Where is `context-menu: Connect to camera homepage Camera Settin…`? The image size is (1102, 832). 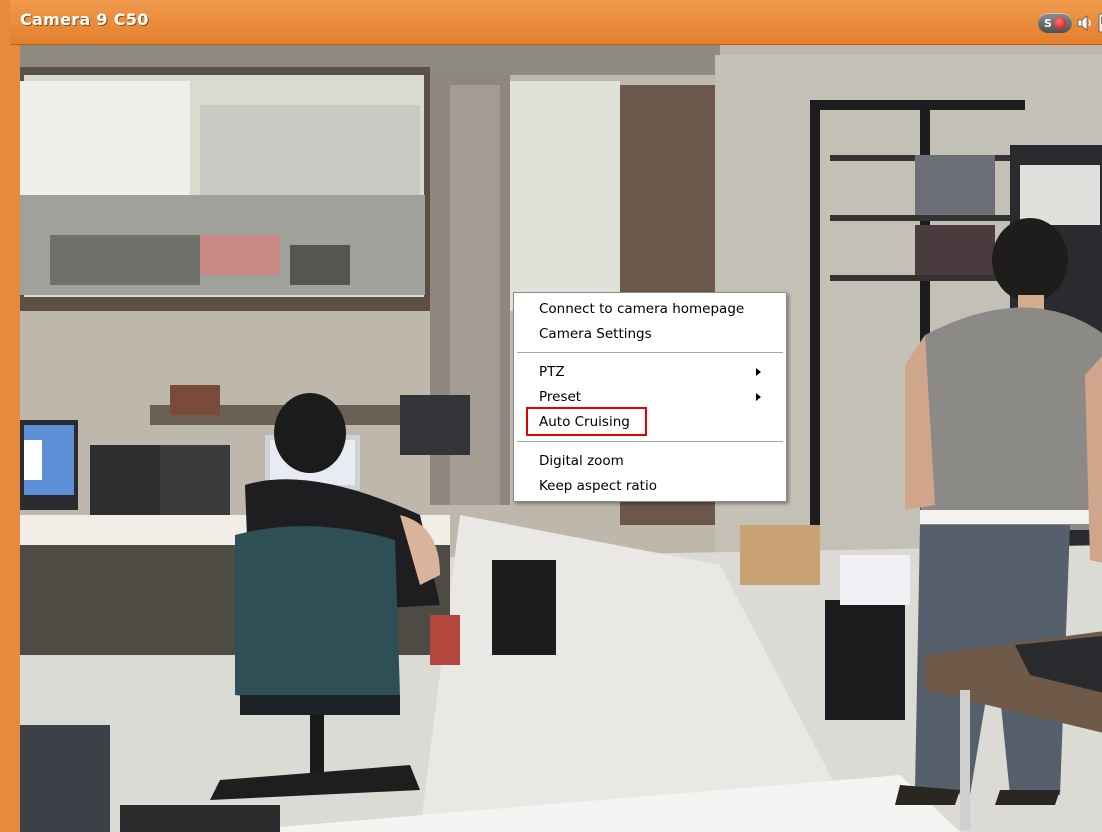
context-menu: Connect to camera homepage Camera Settin… is located at coordinates (650, 397).